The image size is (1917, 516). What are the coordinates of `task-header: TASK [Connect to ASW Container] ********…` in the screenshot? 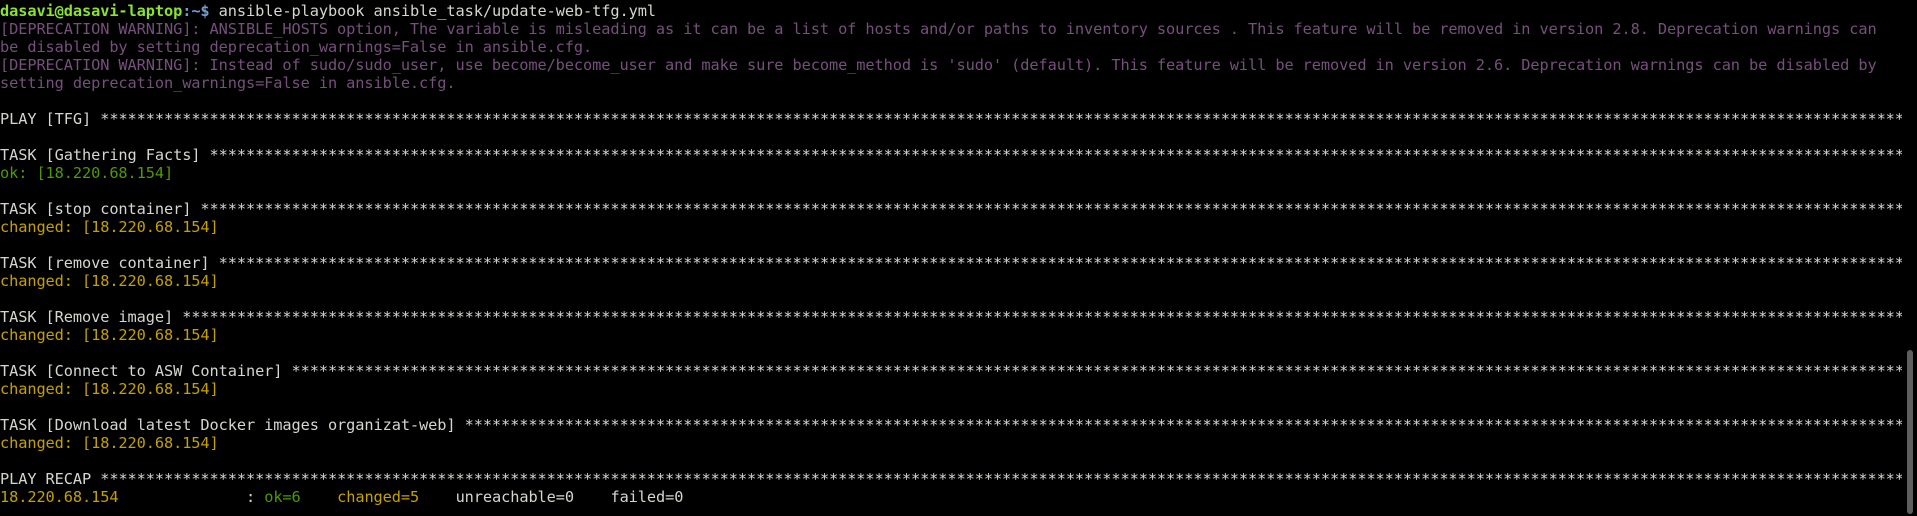 It's located at (951, 371).